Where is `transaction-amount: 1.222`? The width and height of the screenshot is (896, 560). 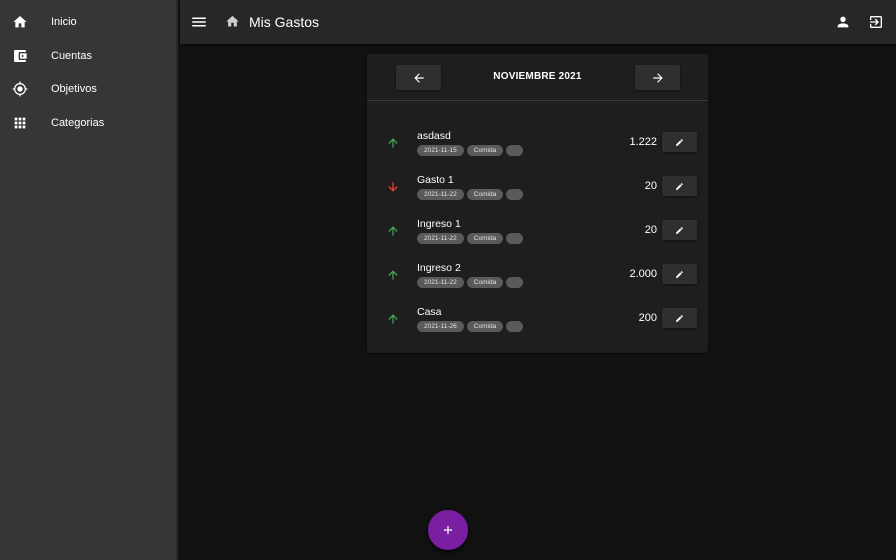 transaction-amount: 1.222 is located at coordinates (643, 142).